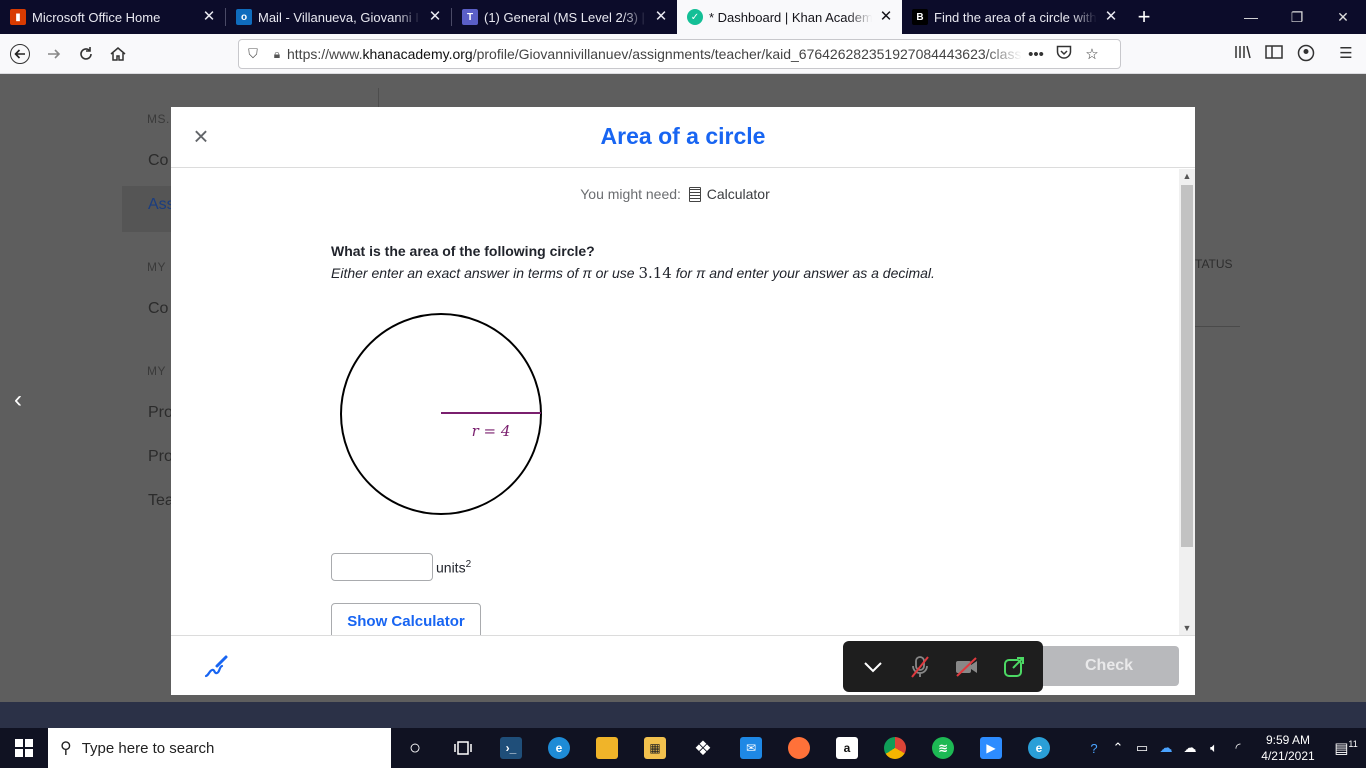 This screenshot has height=768, width=1366. What do you see at coordinates (219, 748) in the screenshot?
I see `taskbar-search-input: ⚲ Type here to search` at bounding box center [219, 748].